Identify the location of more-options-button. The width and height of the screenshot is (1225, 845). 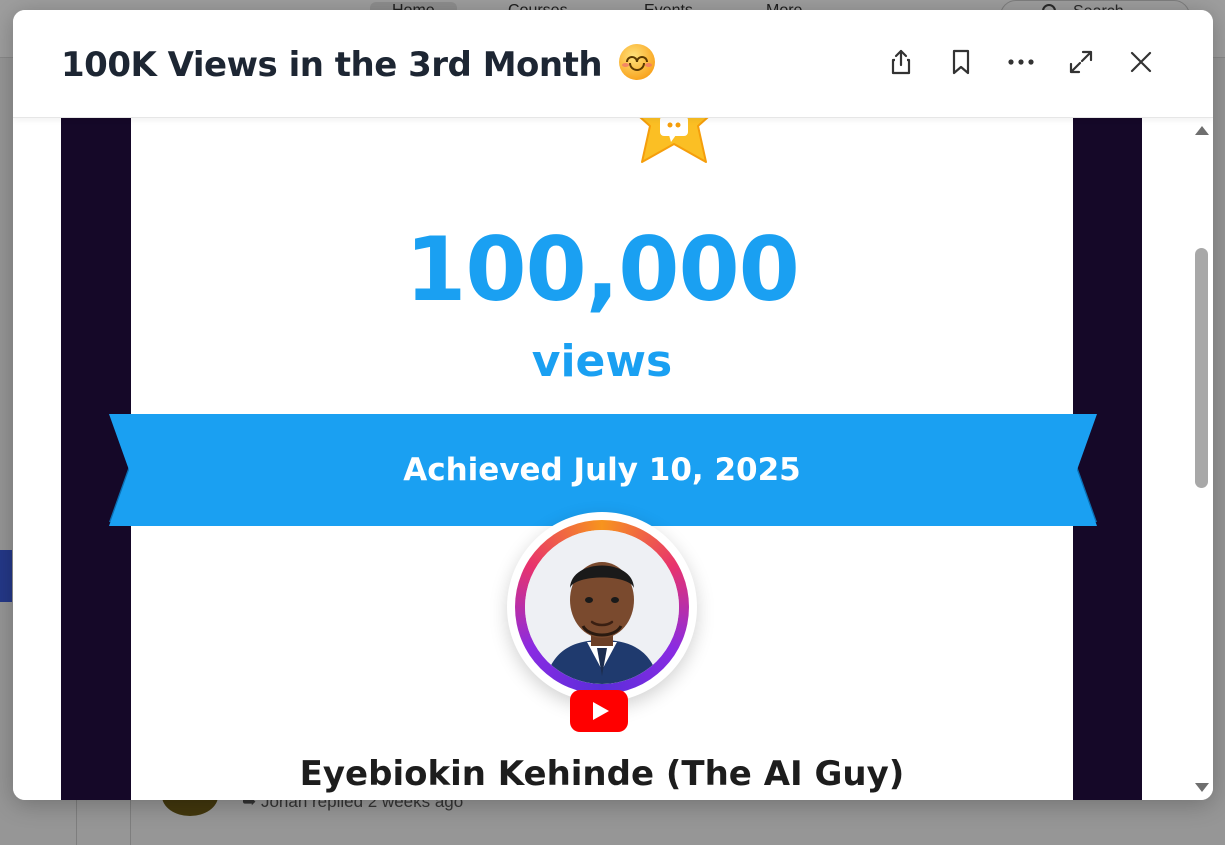
(1021, 62).